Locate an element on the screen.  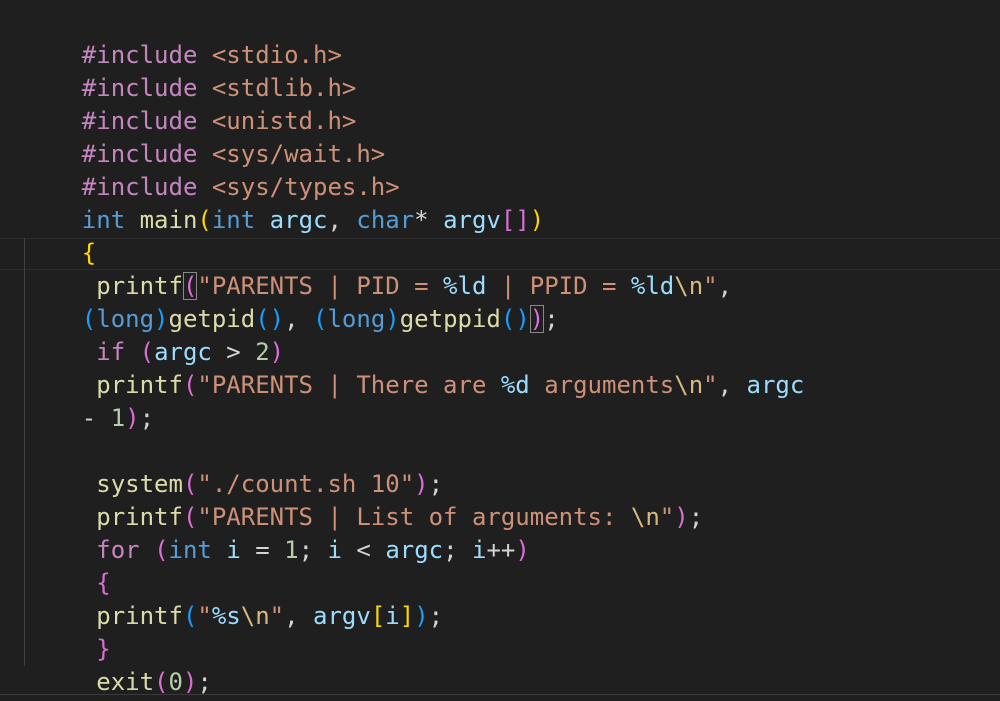
code-line-main-signature: int main(int argc, char* argv[]) is located at coordinates (284, 202).